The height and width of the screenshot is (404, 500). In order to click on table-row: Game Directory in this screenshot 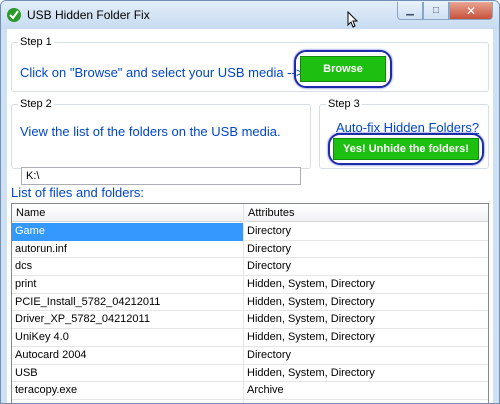, I will do `click(250, 232)`.